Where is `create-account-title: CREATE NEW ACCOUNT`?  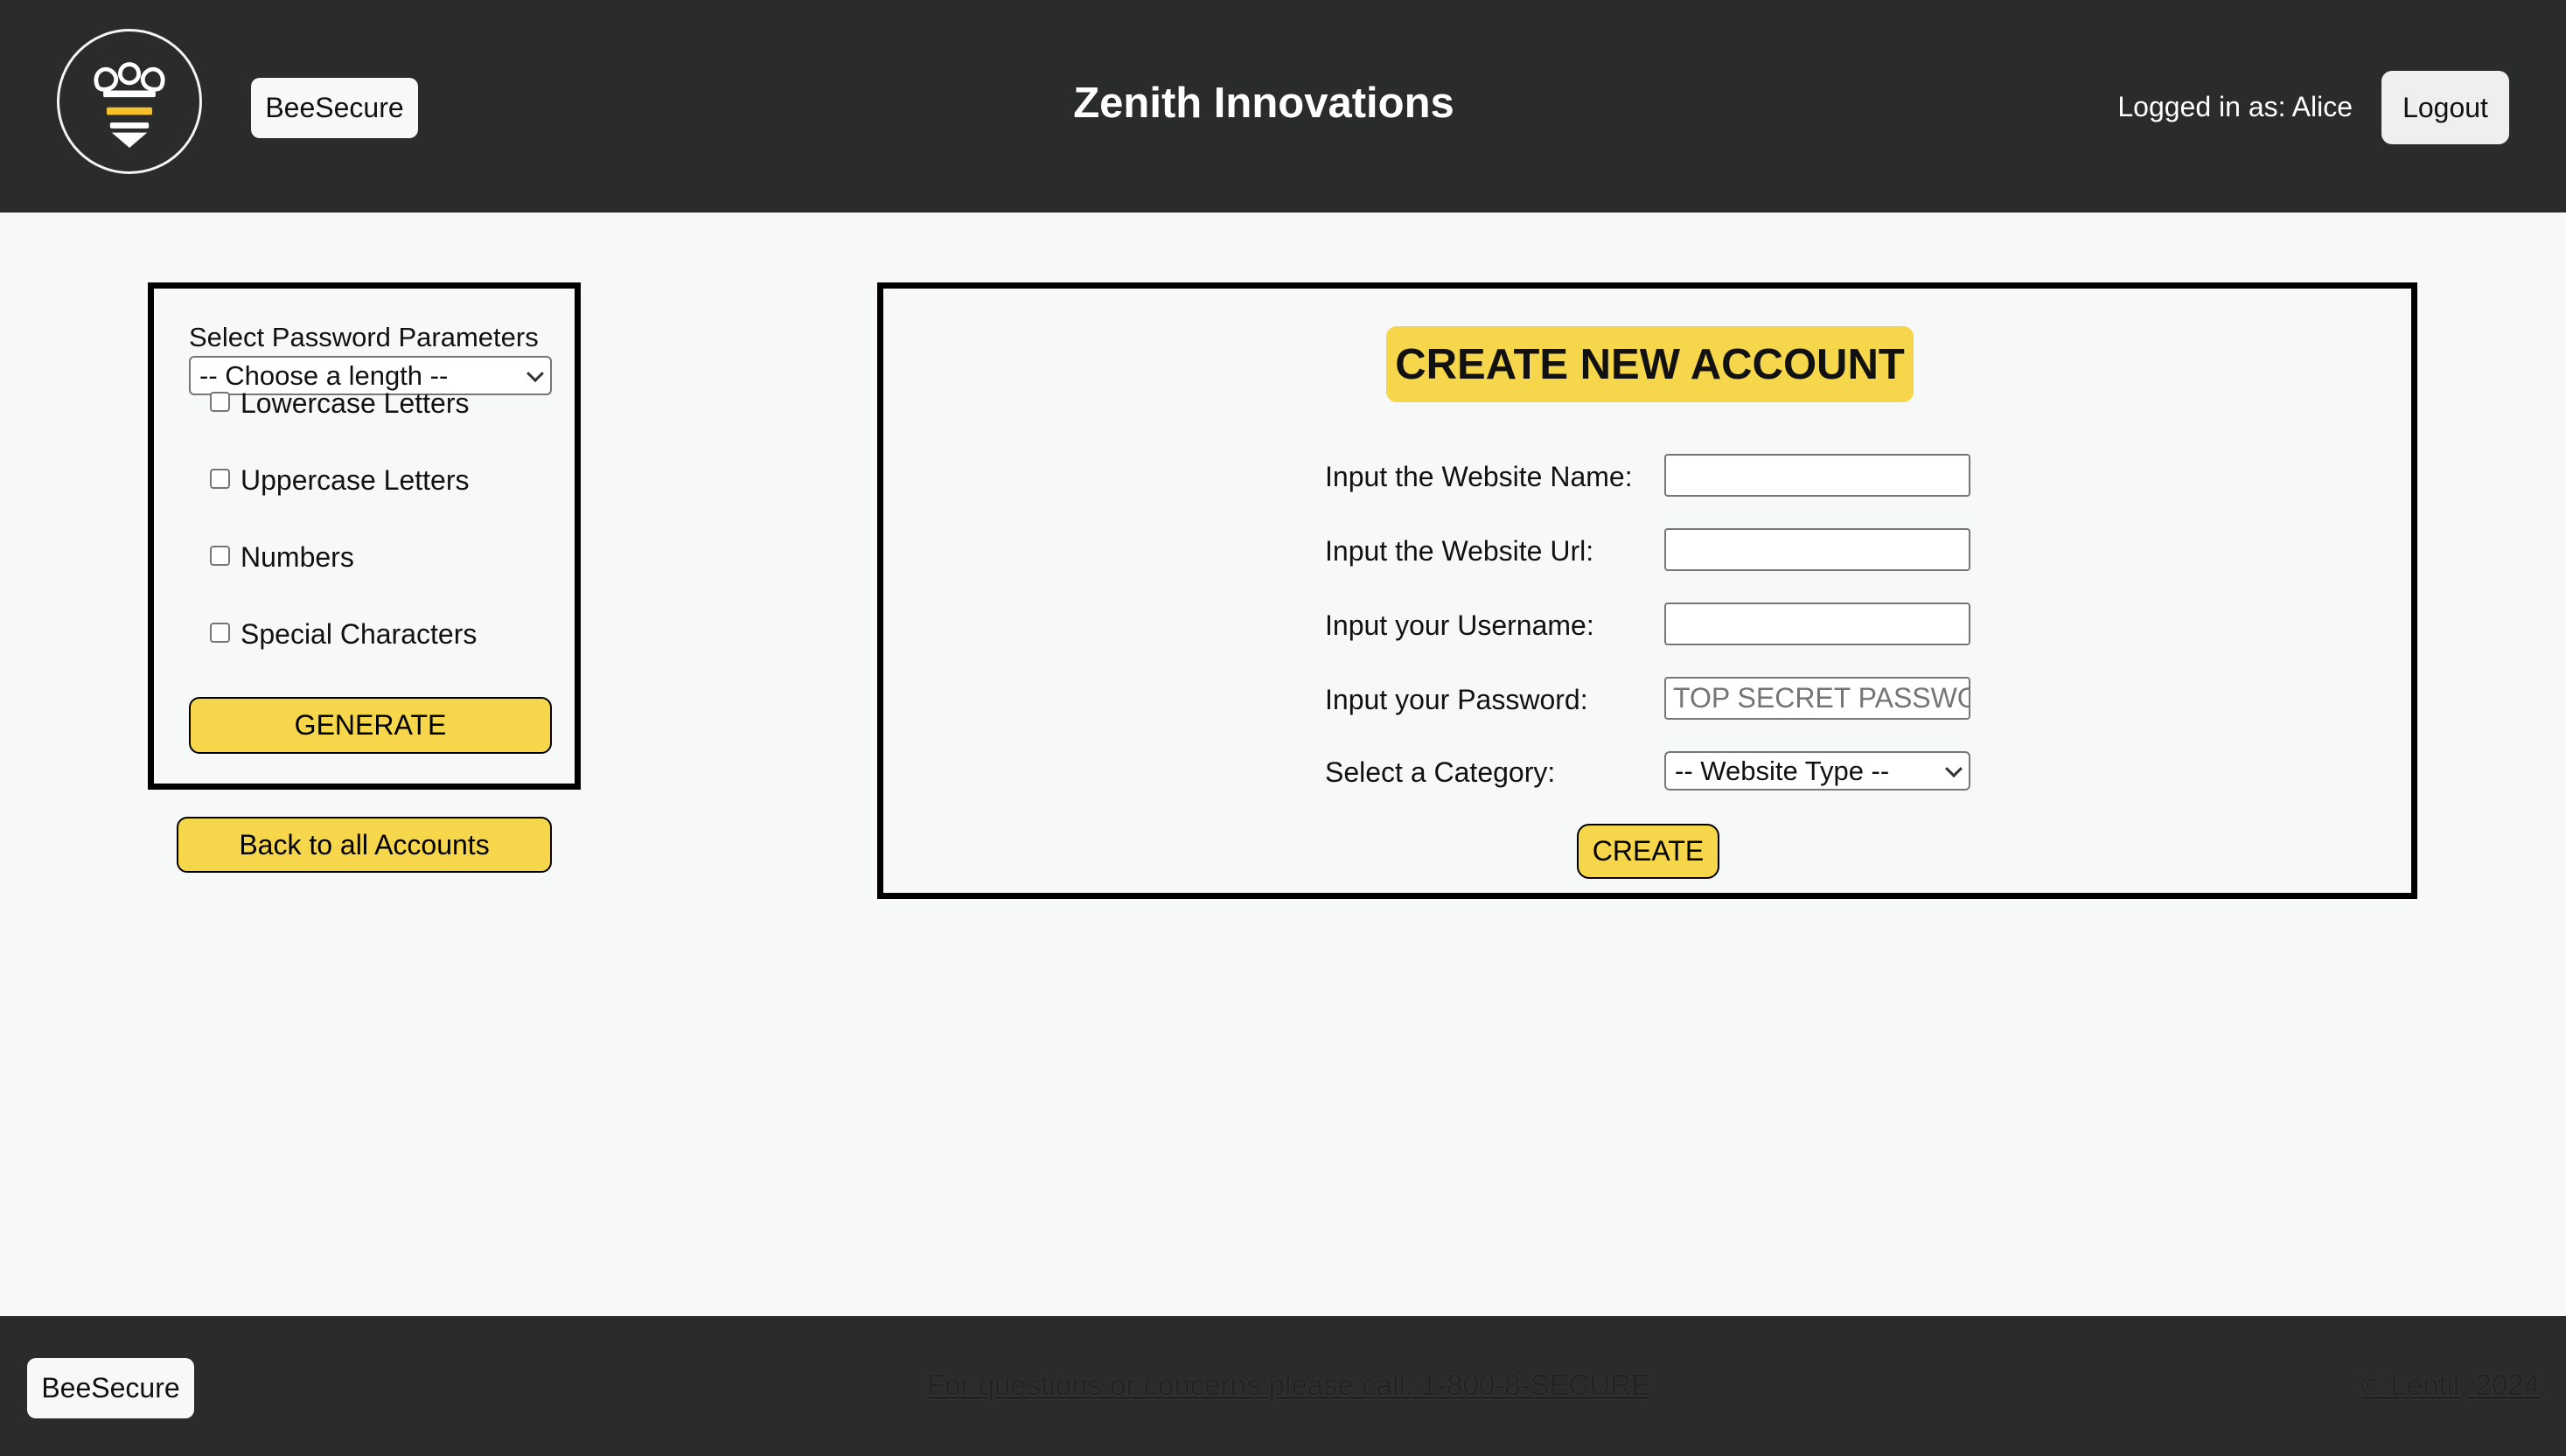
create-account-title: CREATE NEW ACCOUNT is located at coordinates (1650, 364).